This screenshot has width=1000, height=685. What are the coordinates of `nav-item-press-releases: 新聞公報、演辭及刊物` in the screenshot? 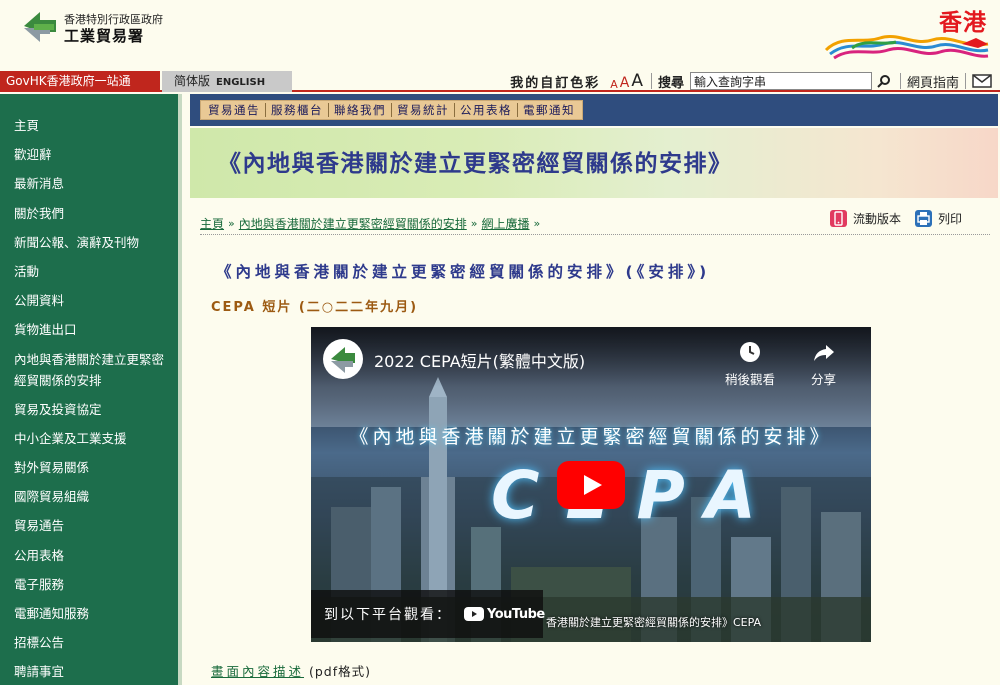 It's located at (89, 242).